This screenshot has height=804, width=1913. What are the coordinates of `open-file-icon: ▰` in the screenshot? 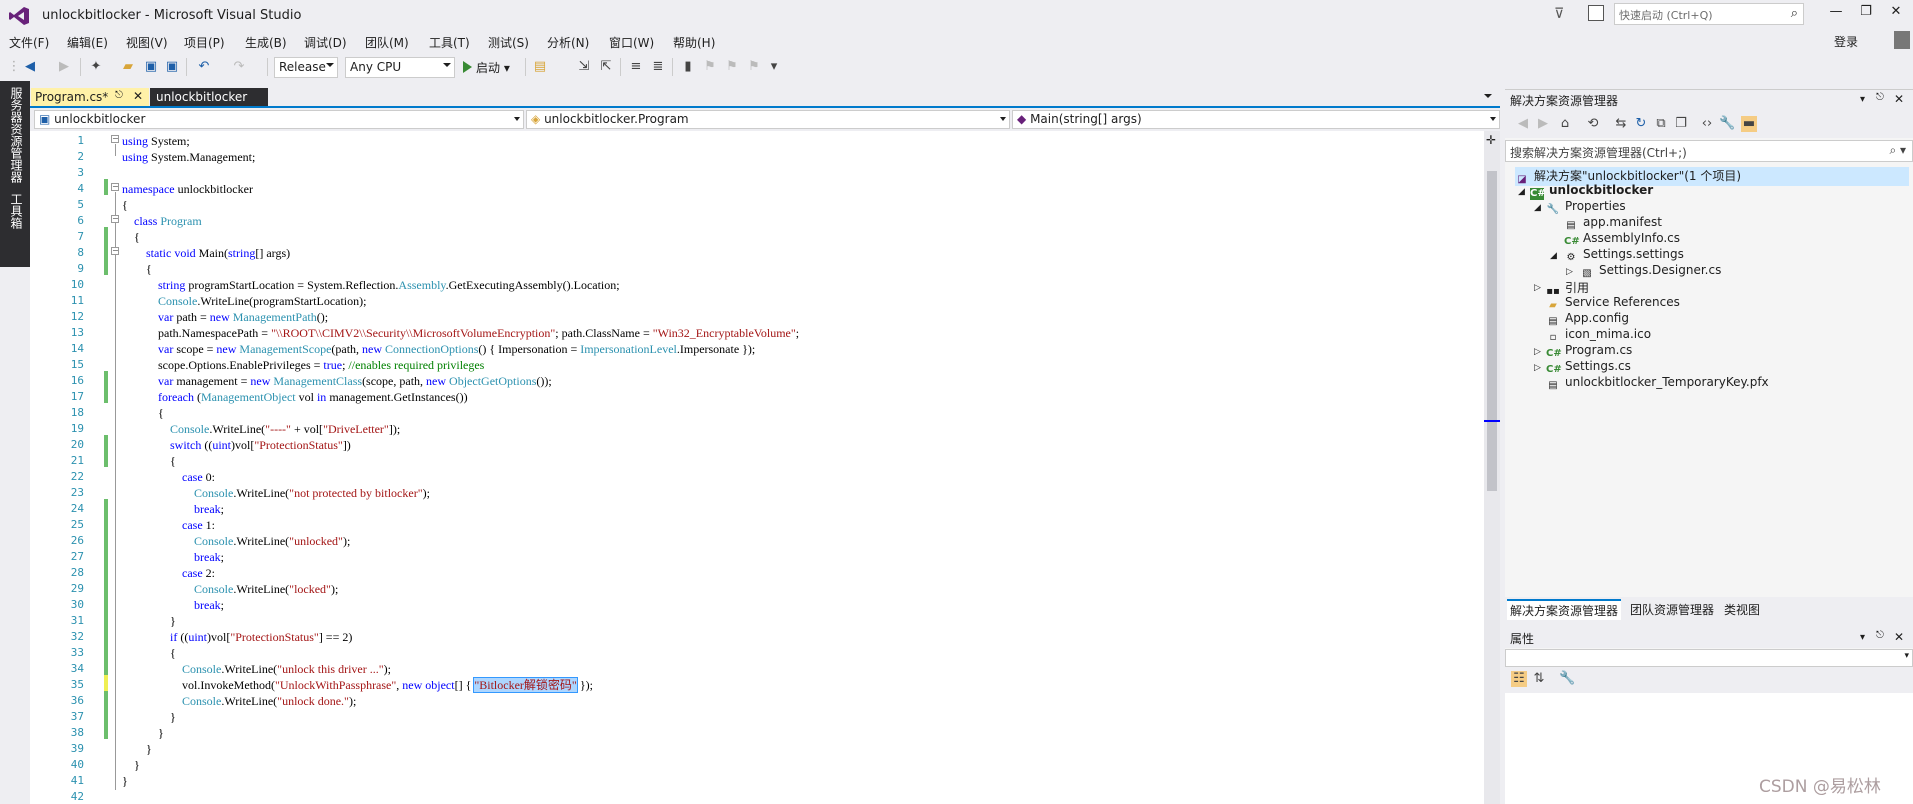 It's located at (128, 67).